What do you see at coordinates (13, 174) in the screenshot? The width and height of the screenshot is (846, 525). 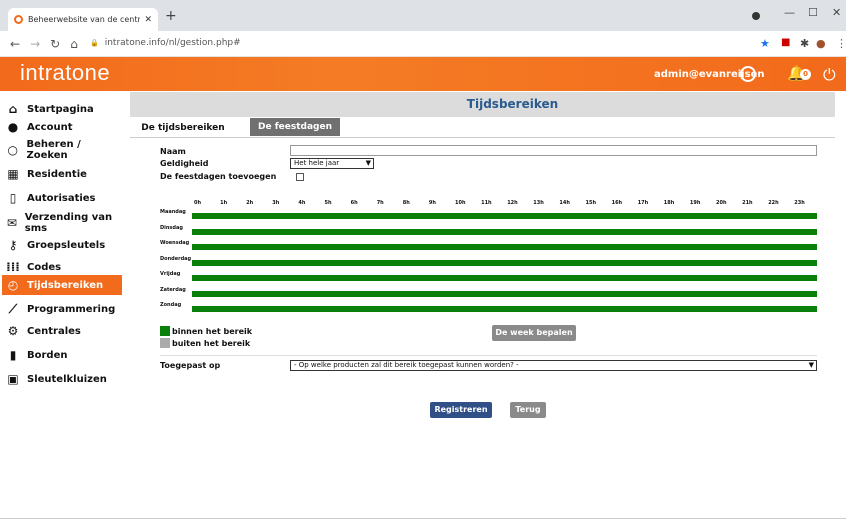 I see `building-icon: ▦` at bounding box center [13, 174].